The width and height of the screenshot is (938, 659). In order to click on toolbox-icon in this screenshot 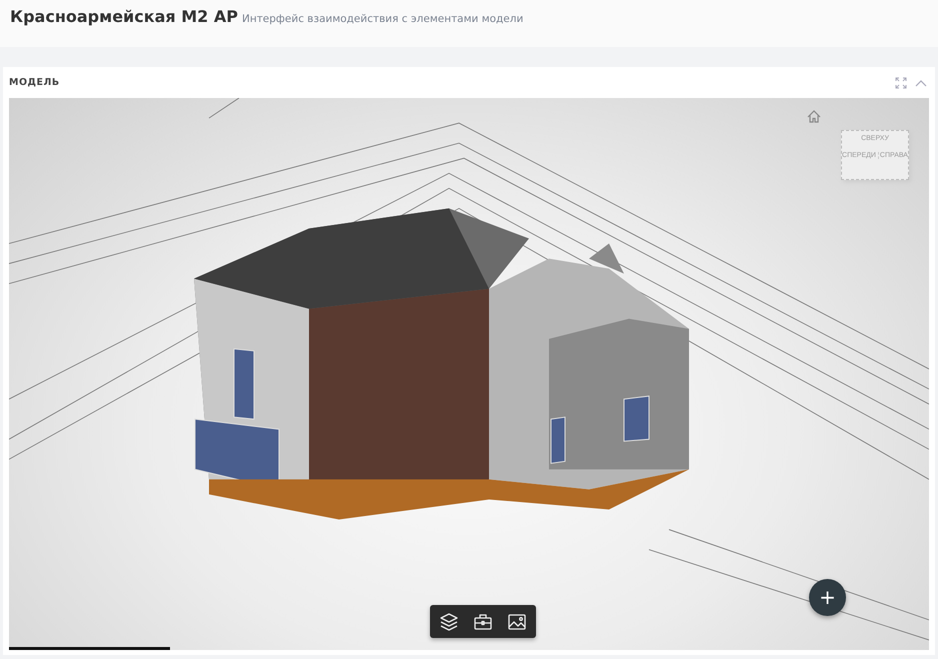, I will do `click(483, 622)`.